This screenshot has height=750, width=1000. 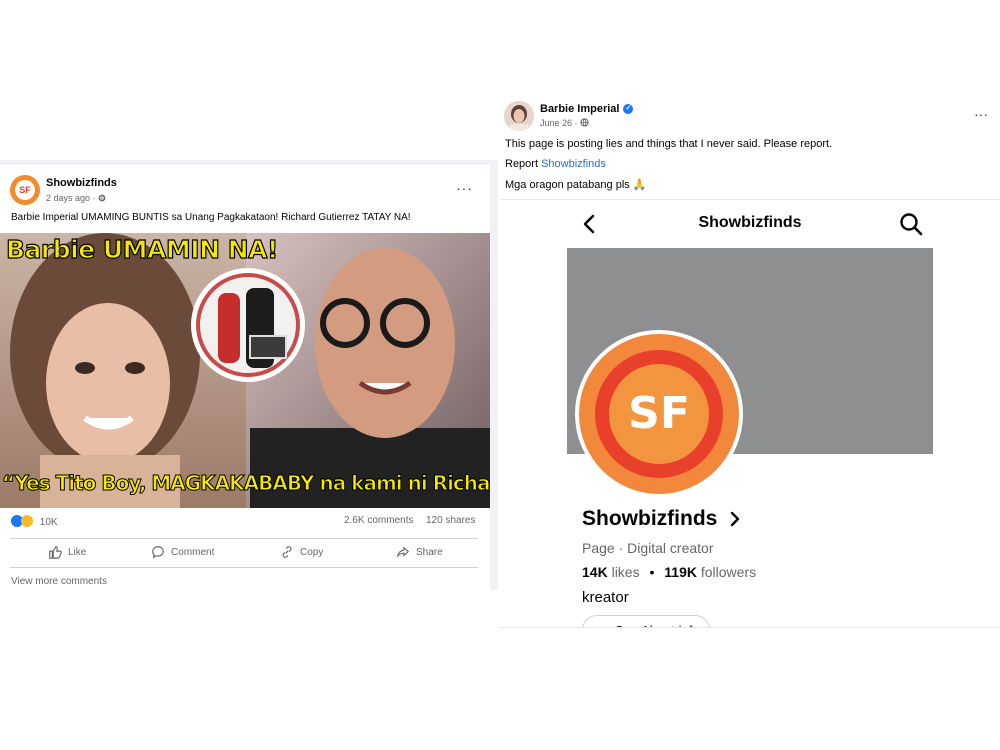 I want to click on showbizfinds-mention-link: Showbizfinds, so click(x=573, y=164).